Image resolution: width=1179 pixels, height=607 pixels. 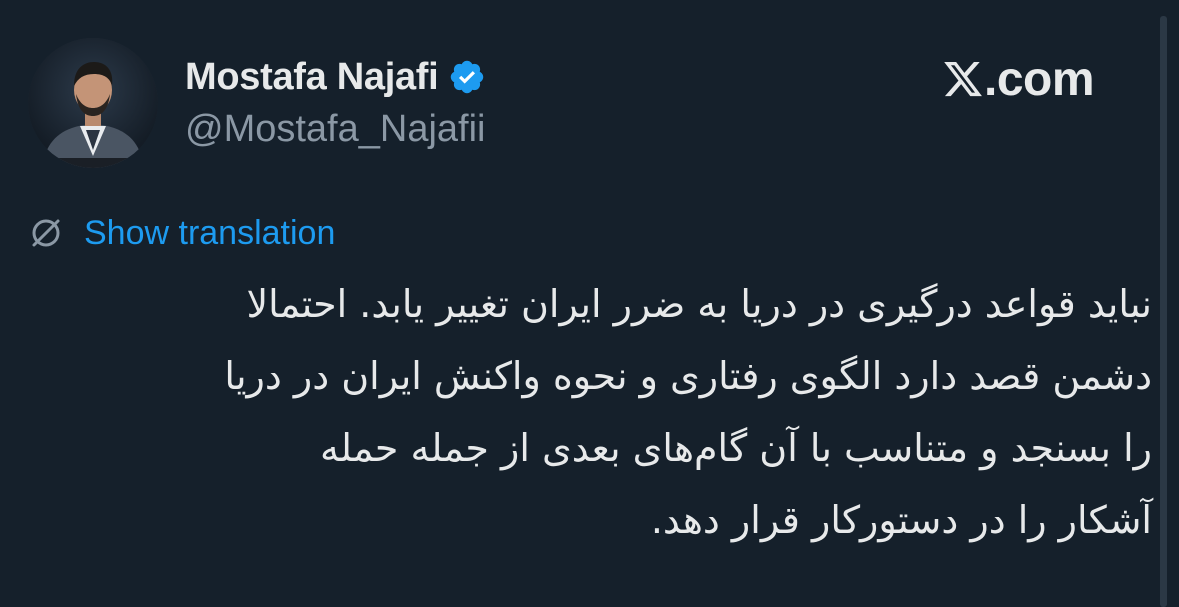 What do you see at coordinates (312, 77) in the screenshot?
I see `author-display-name: Mostafa Najafi` at bounding box center [312, 77].